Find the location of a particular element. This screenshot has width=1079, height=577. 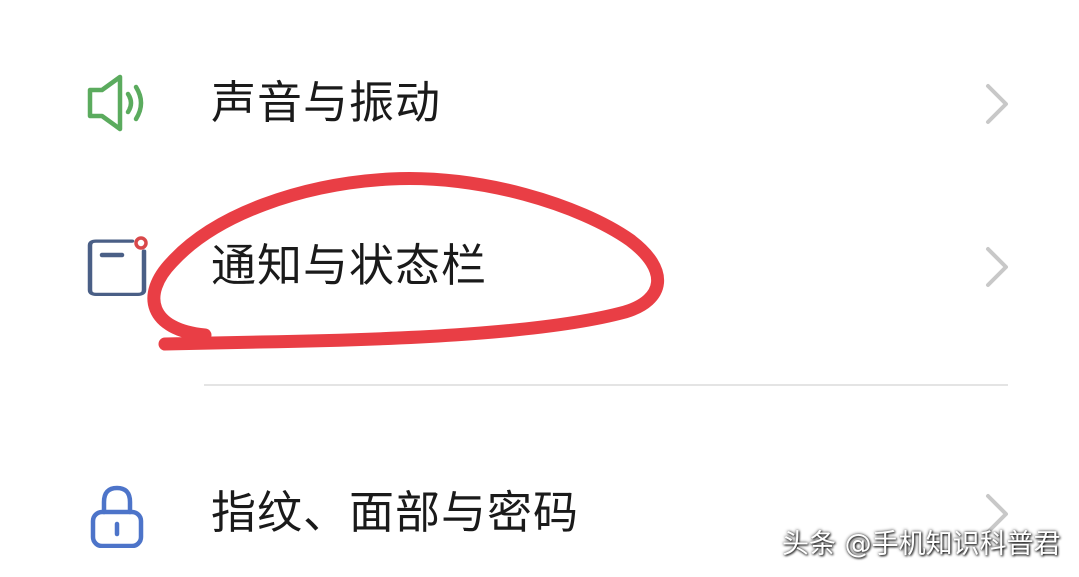

notification-icon is located at coordinates (117, 266).